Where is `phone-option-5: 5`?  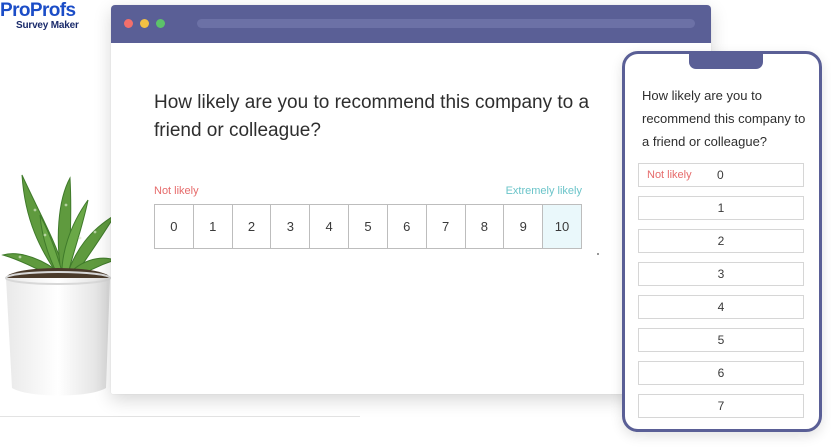
phone-option-5: 5 is located at coordinates (721, 340).